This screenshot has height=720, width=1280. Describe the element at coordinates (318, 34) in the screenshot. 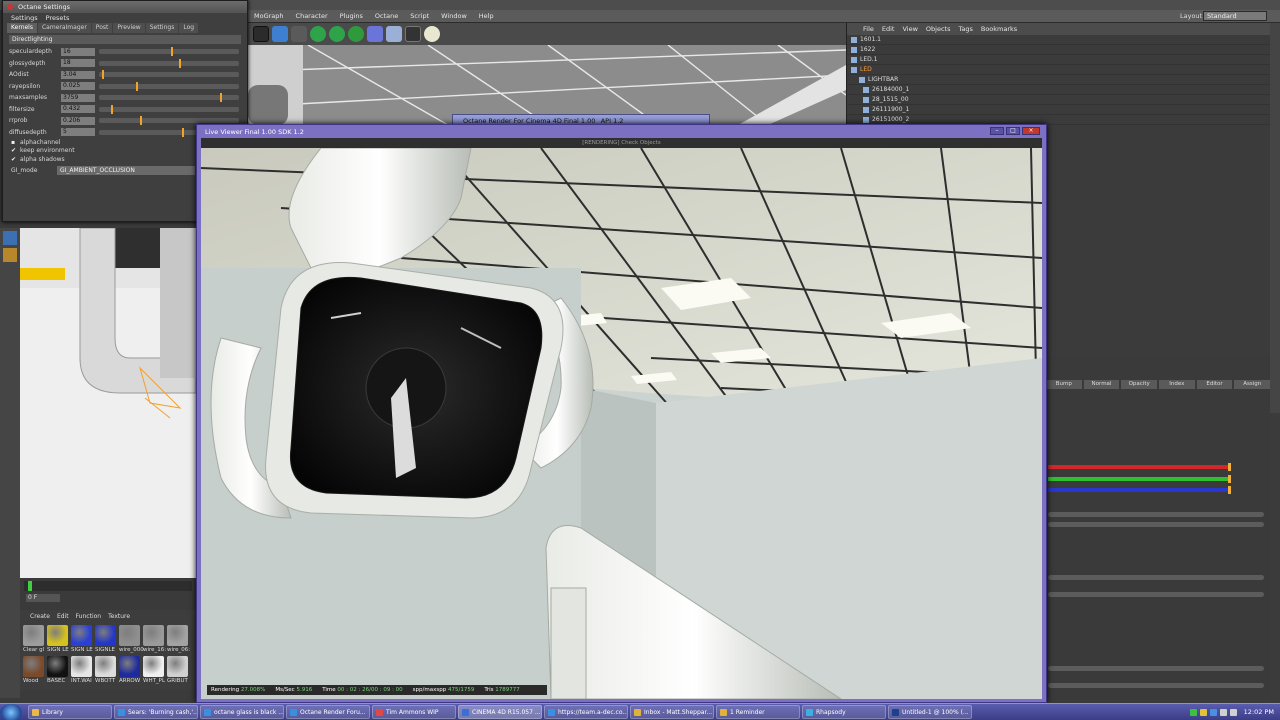

I see `subdivide-icon` at that location.